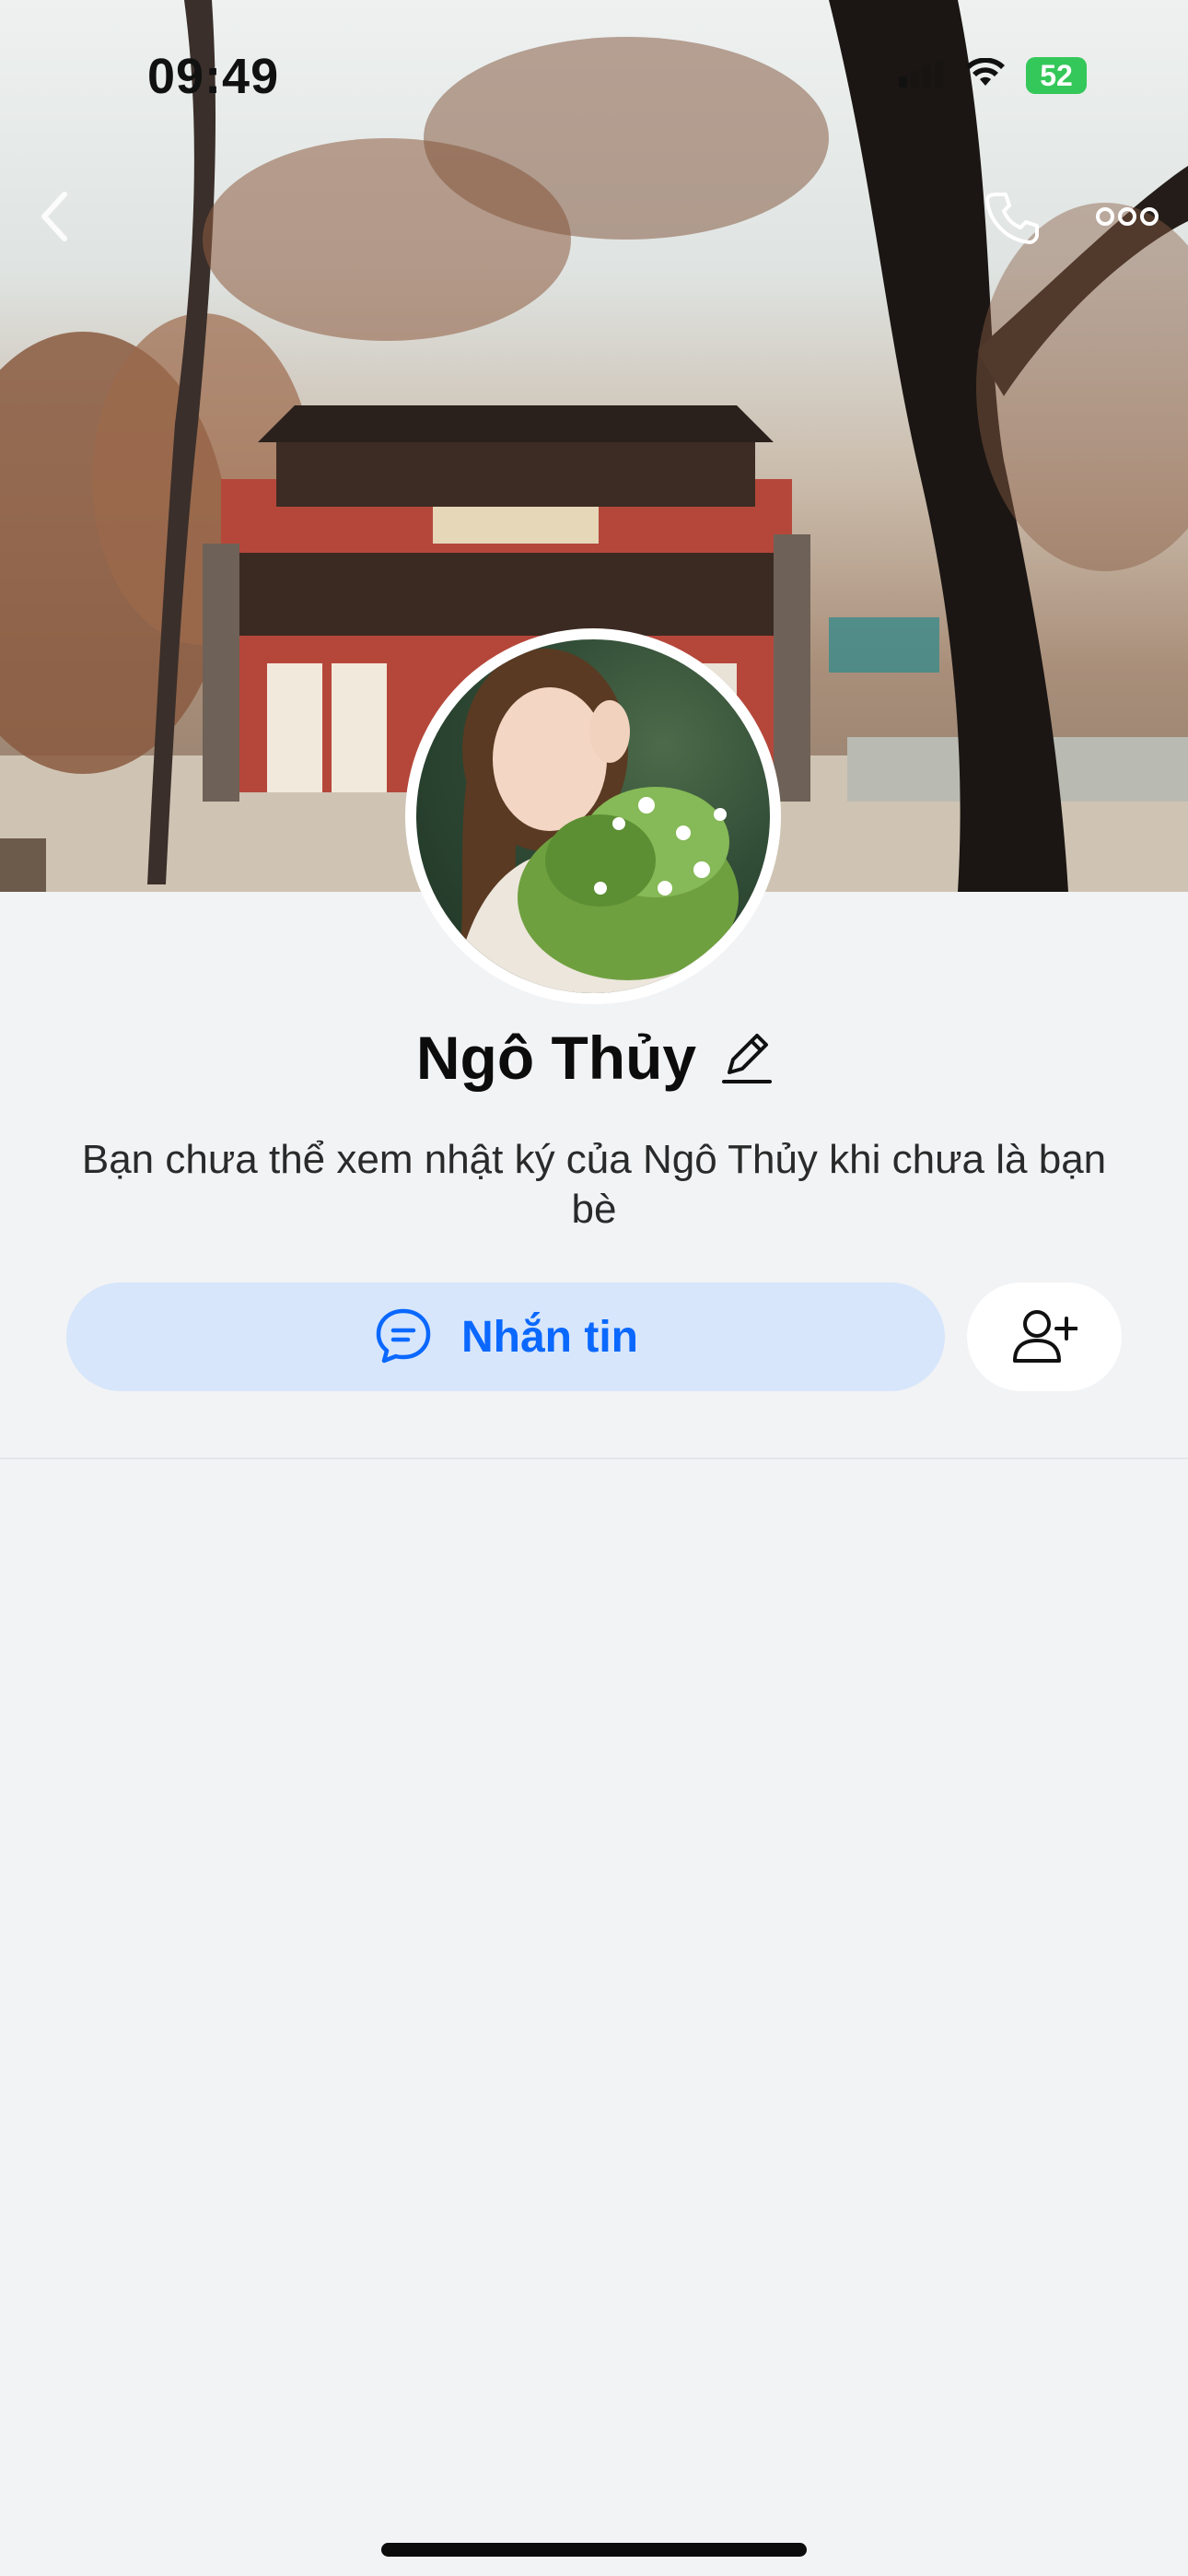 The width and height of the screenshot is (1188, 2576). What do you see at coordinates (549, 1337) in the screenshot?
I see `message-button-label: Nhắn tin` at bounding box center [549, 1337].